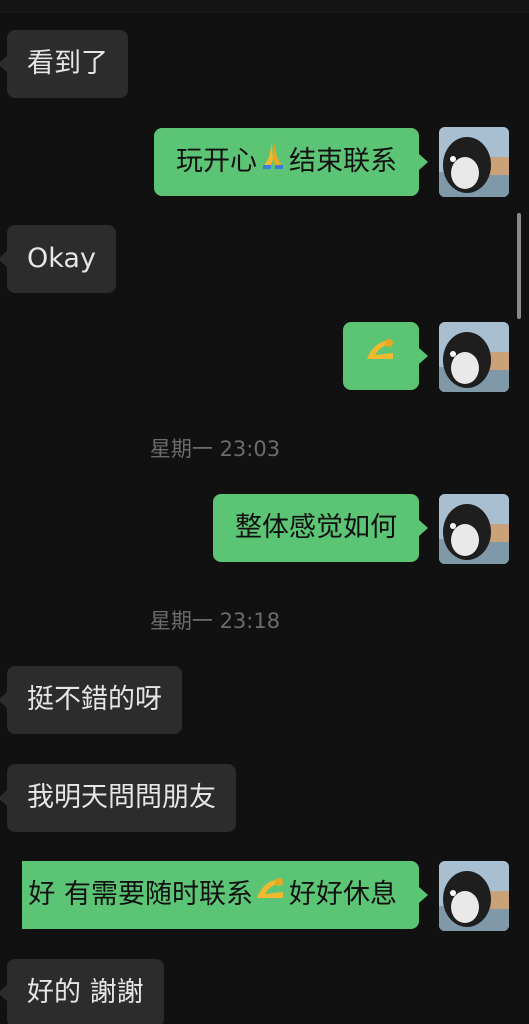 The height and width of the screenshot is (1024, 529). Describe the element at coordinates (519, 266) in the screenshot. I see `scrollbar` at that location.